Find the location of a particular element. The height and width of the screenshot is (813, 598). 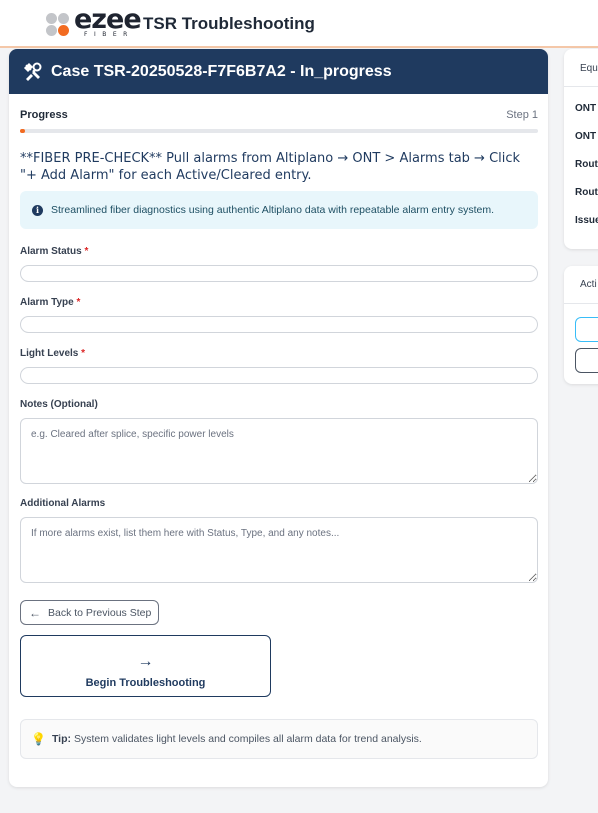

actions-card: Acti is located at coordinates (581, 325).